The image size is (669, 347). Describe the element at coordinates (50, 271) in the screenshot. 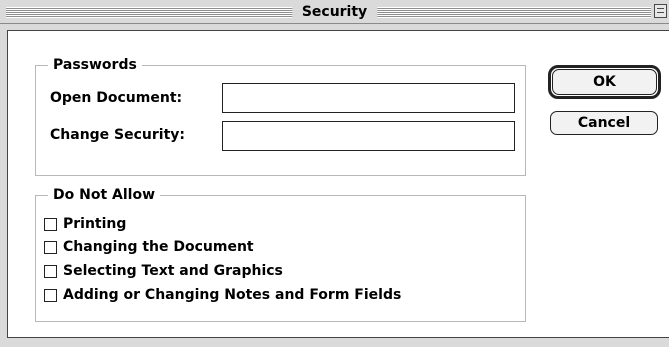

I see `selecting-text-checkbox` at that location.